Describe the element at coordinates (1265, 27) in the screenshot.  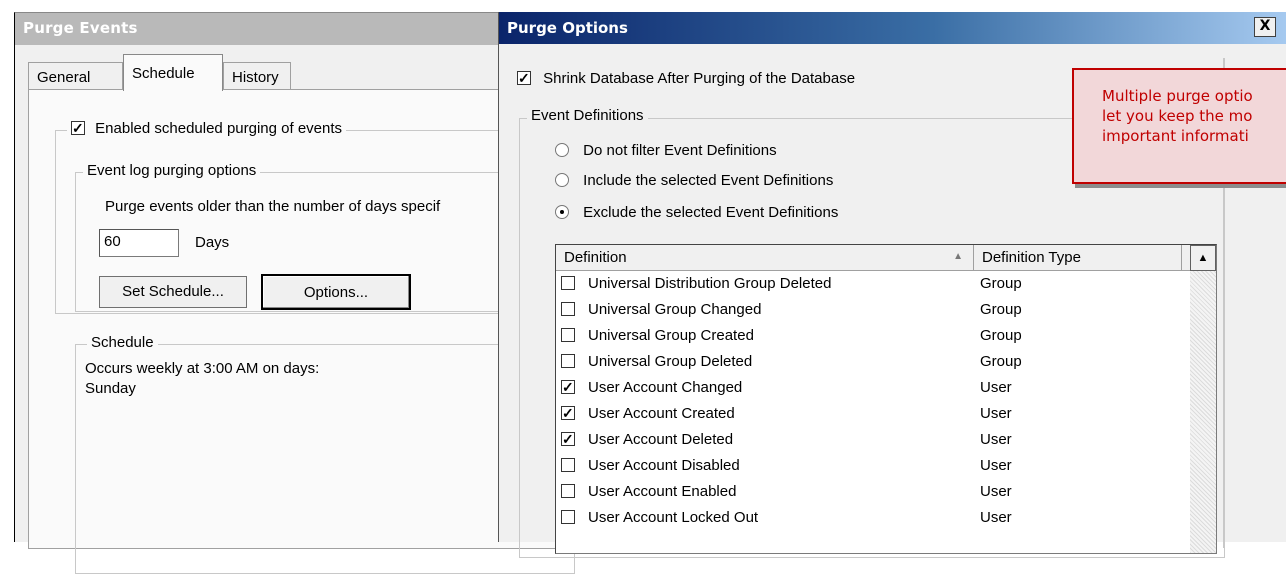
I see `close-button: X` at that location.